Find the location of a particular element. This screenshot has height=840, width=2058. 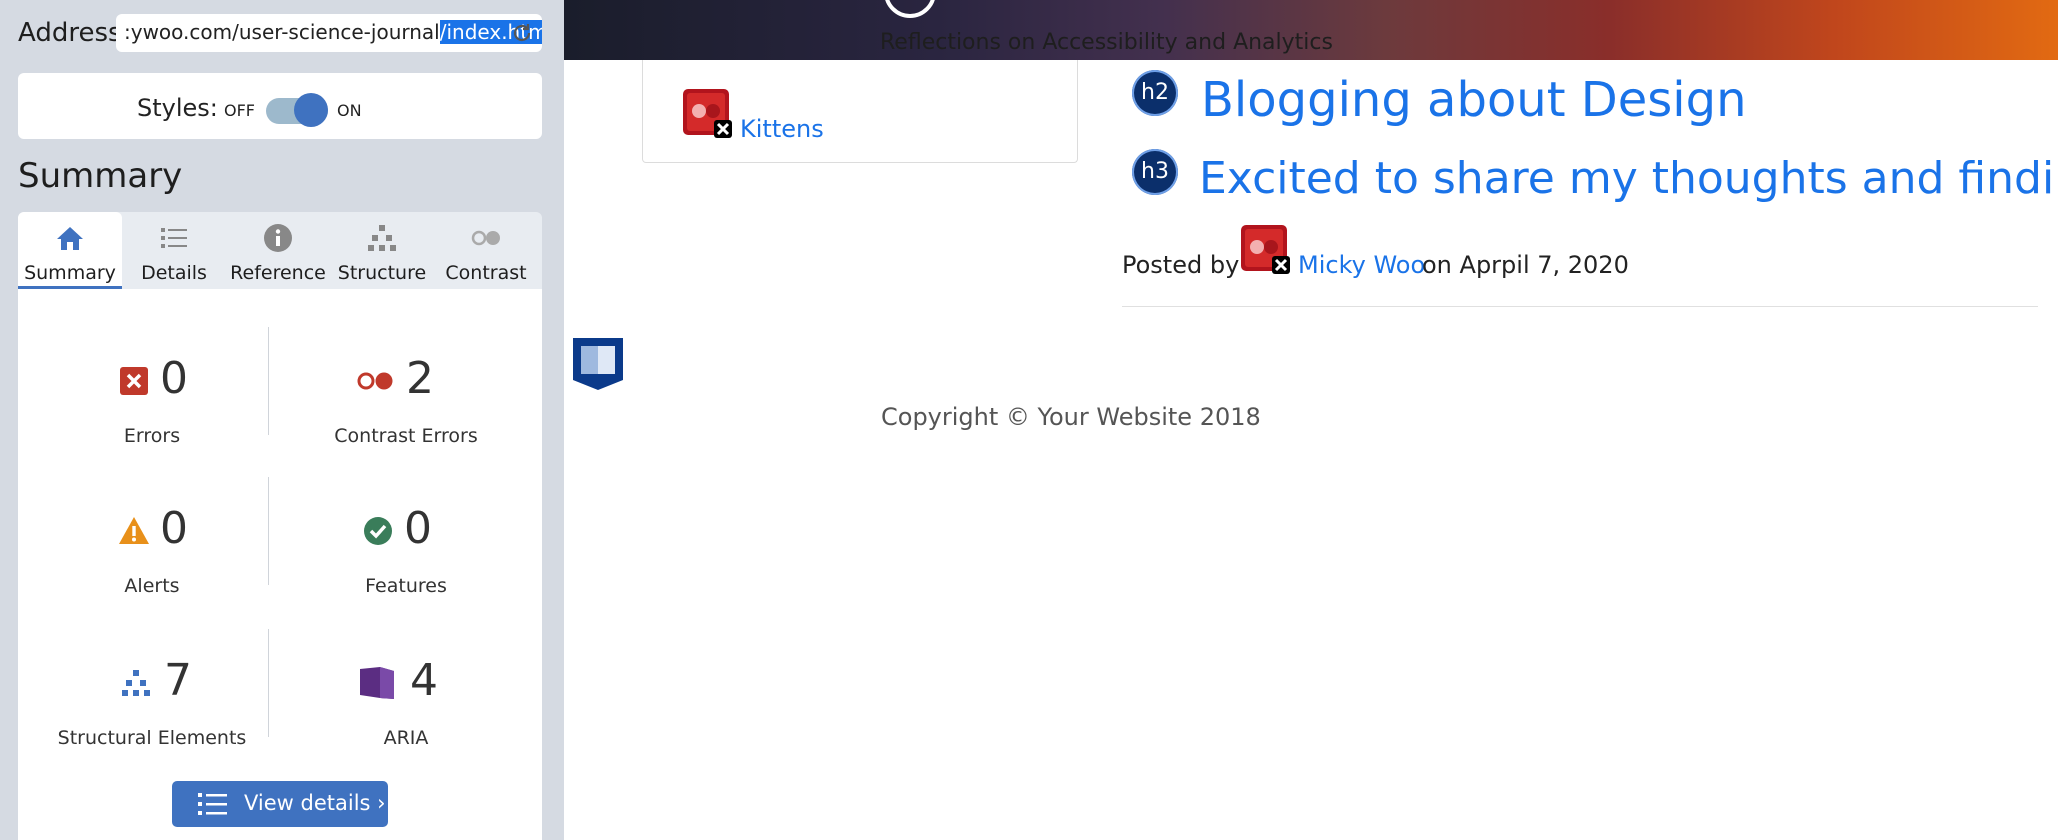

alert-icon is located at coordinates (134, 530).